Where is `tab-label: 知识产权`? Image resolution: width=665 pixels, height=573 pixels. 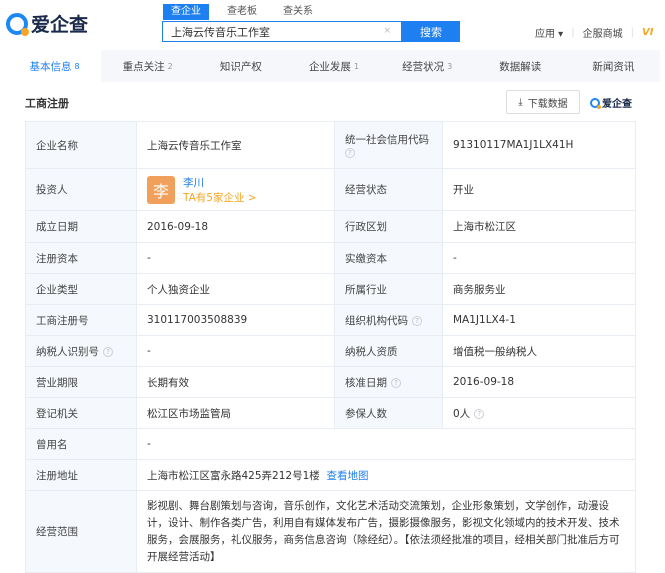 tab-label: 知识产权 is located at coordinates (240, 66).